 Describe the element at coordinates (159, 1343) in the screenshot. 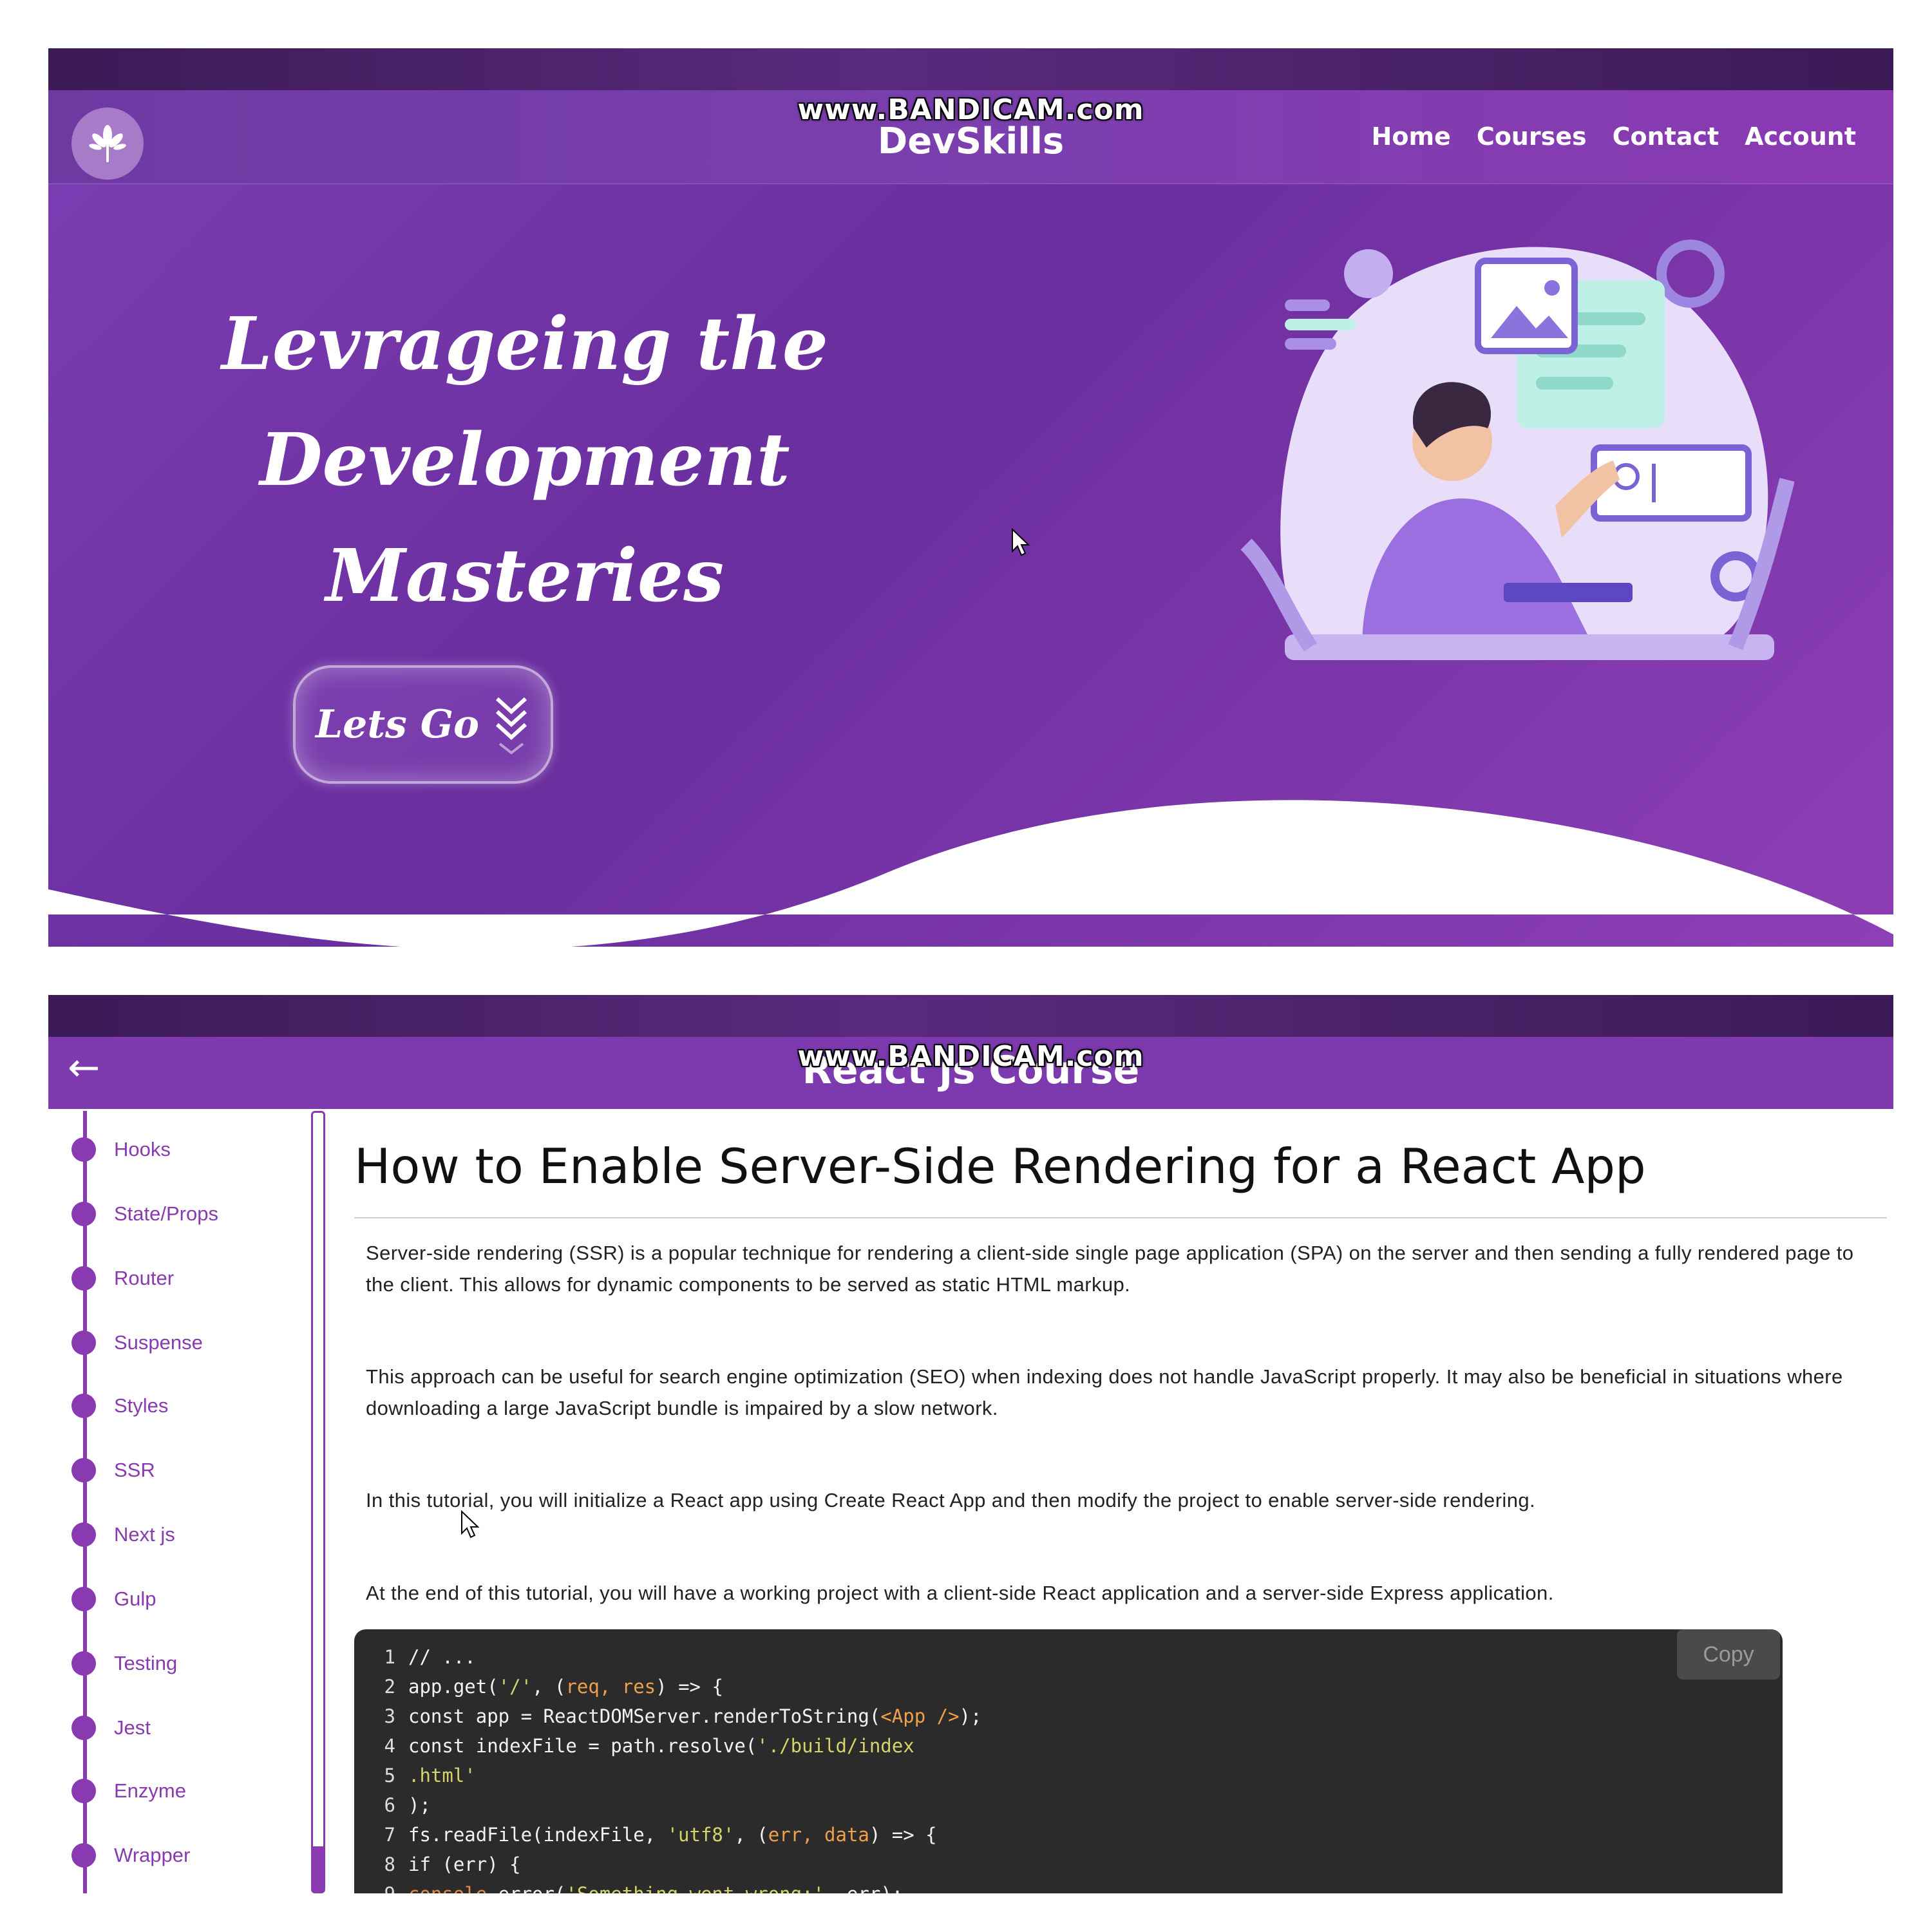

I see `sidebar-item-label: Suspense` at that location.